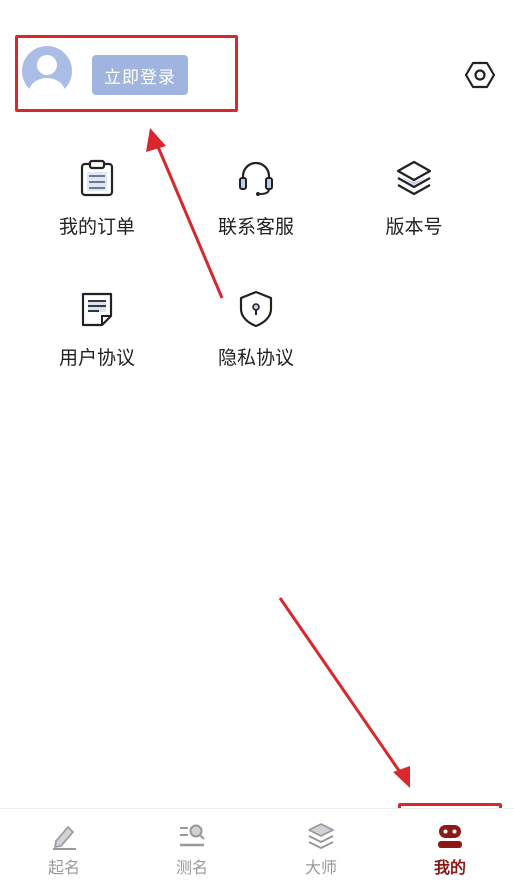  Describe the element at coordinates (64, 837) in the screenshot. I see `pen-icon` at that location.